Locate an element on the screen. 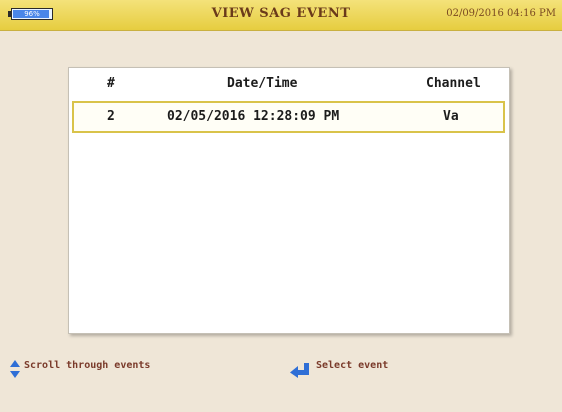 This screenshot has width=562, height=412. row-channel: Va is located at coordinates (451, 116).